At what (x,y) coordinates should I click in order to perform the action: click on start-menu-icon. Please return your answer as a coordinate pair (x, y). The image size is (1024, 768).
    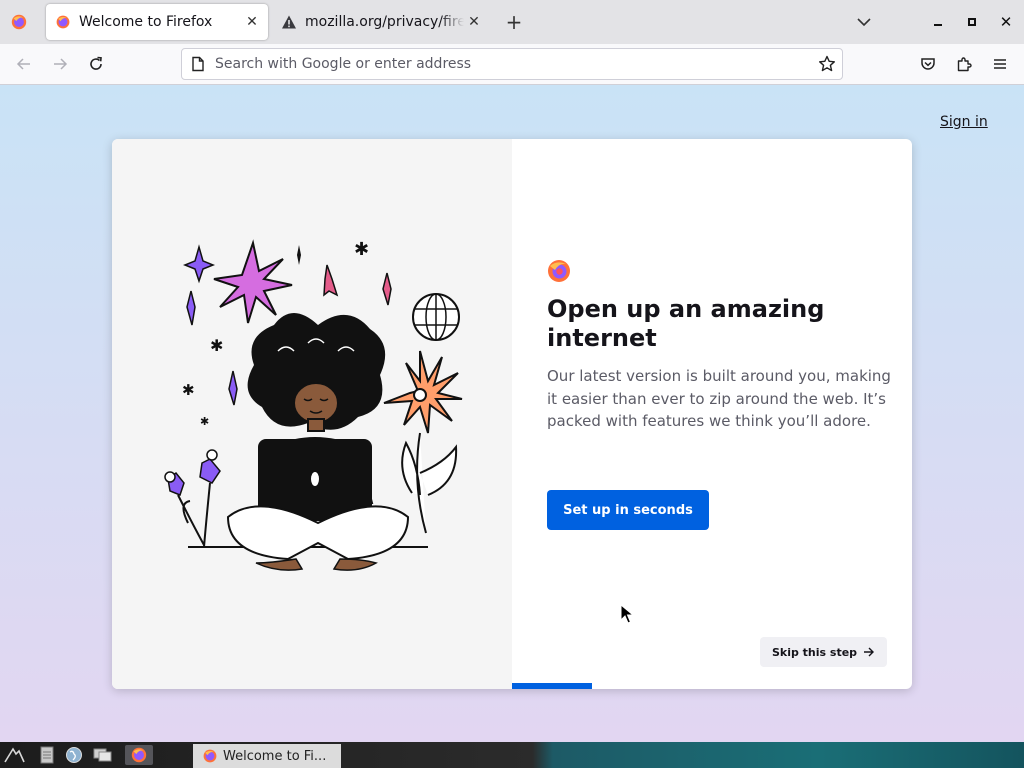
    Looking at the image, I should click on (14, 755).